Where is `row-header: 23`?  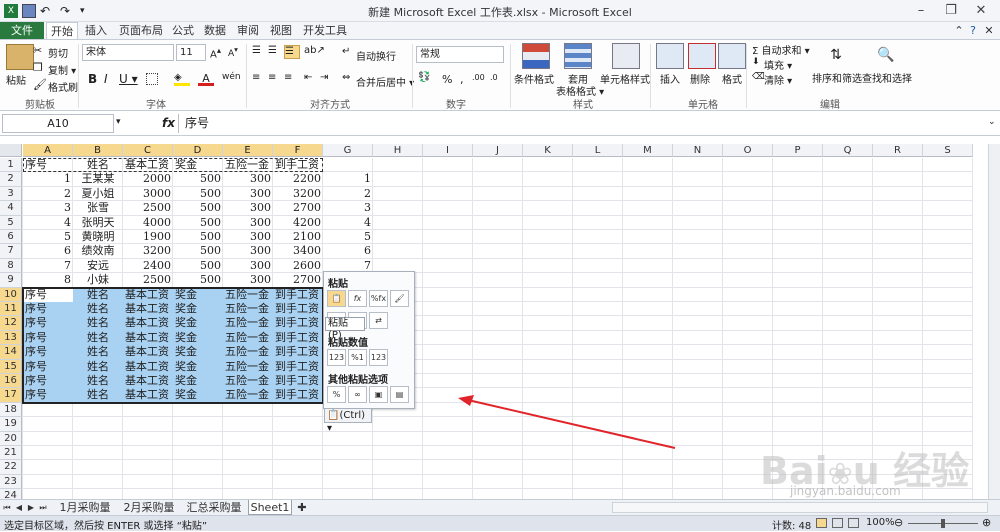 row-header: 23 is located at coordinates (11, 482).